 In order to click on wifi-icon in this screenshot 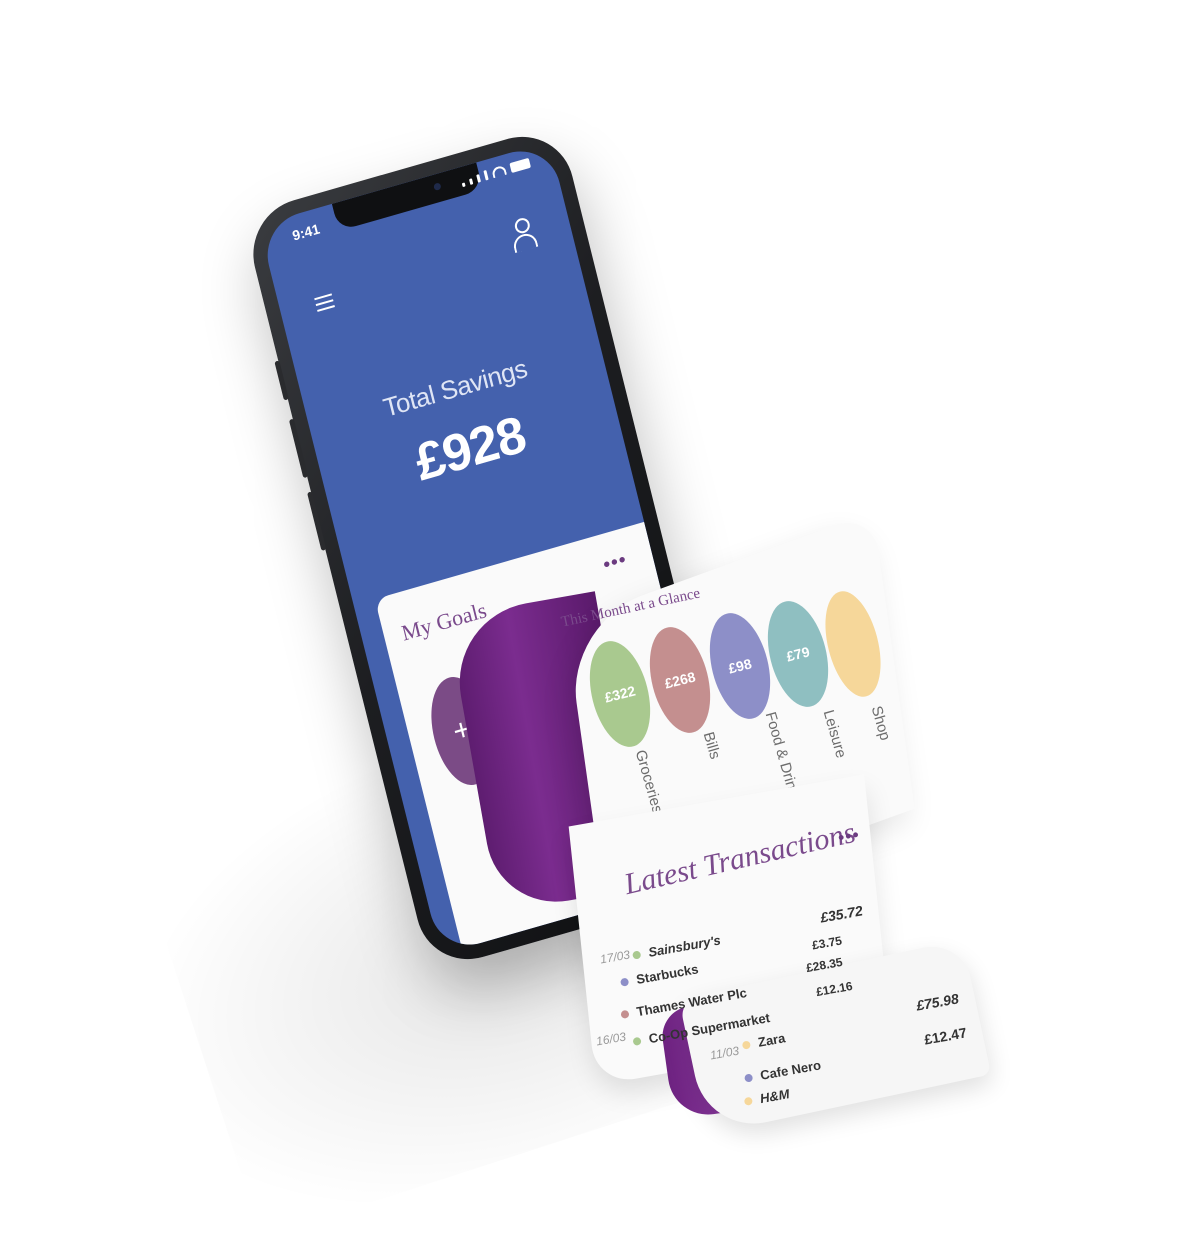, I will do `click(499, 171)`.